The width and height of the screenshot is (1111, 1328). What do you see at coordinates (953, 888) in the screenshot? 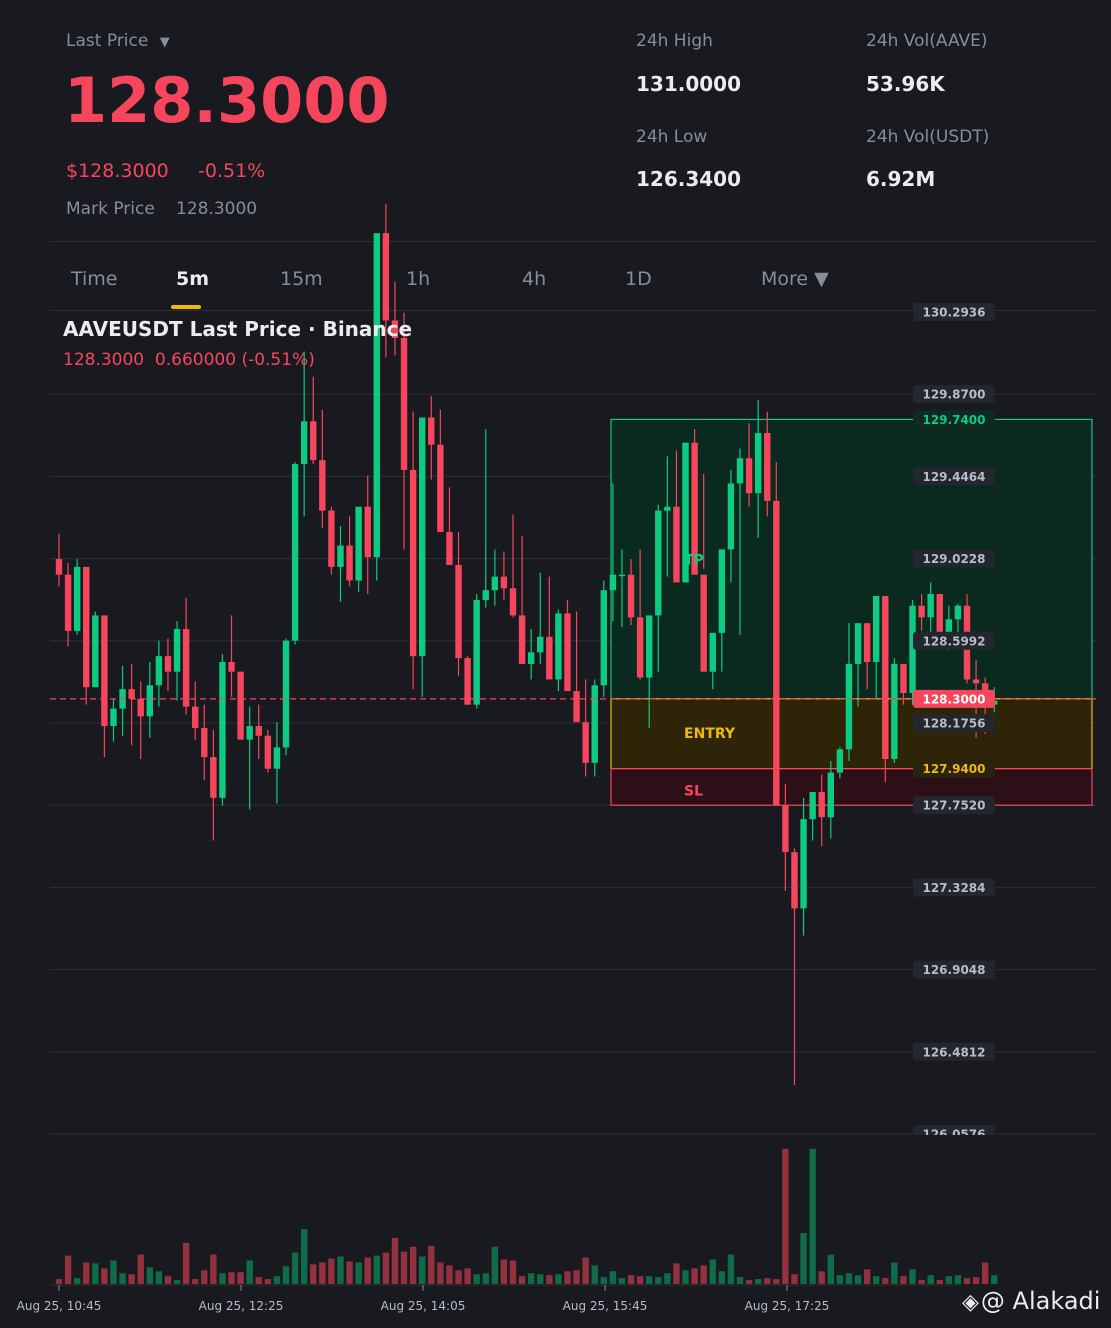
I see `y-tick-label: 127.3284` at bounding box center [953, 888].